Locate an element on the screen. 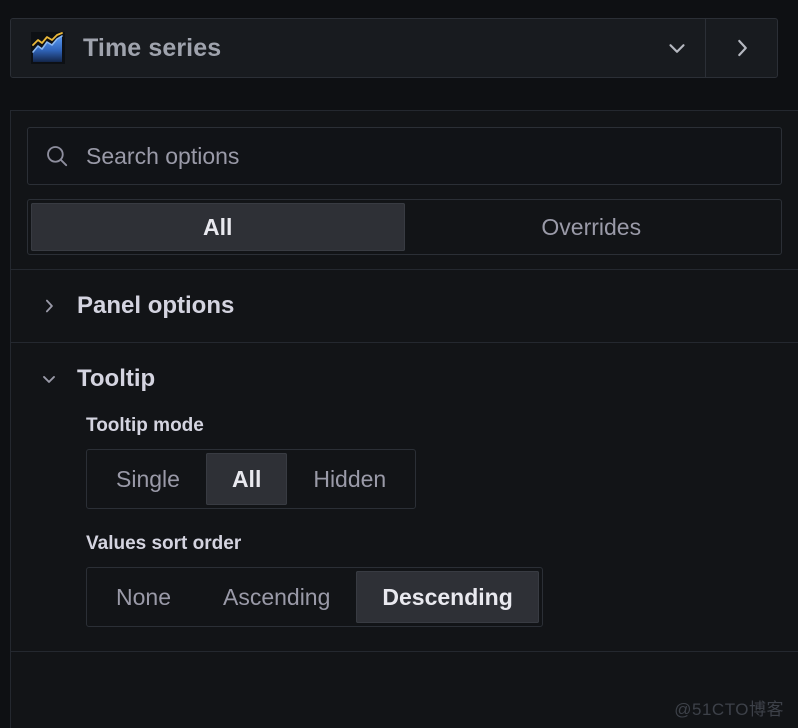 The width and height of the screenshot is (798, 728). values-sort-order-option-descending: Descending is located at coordinates (447, 597).